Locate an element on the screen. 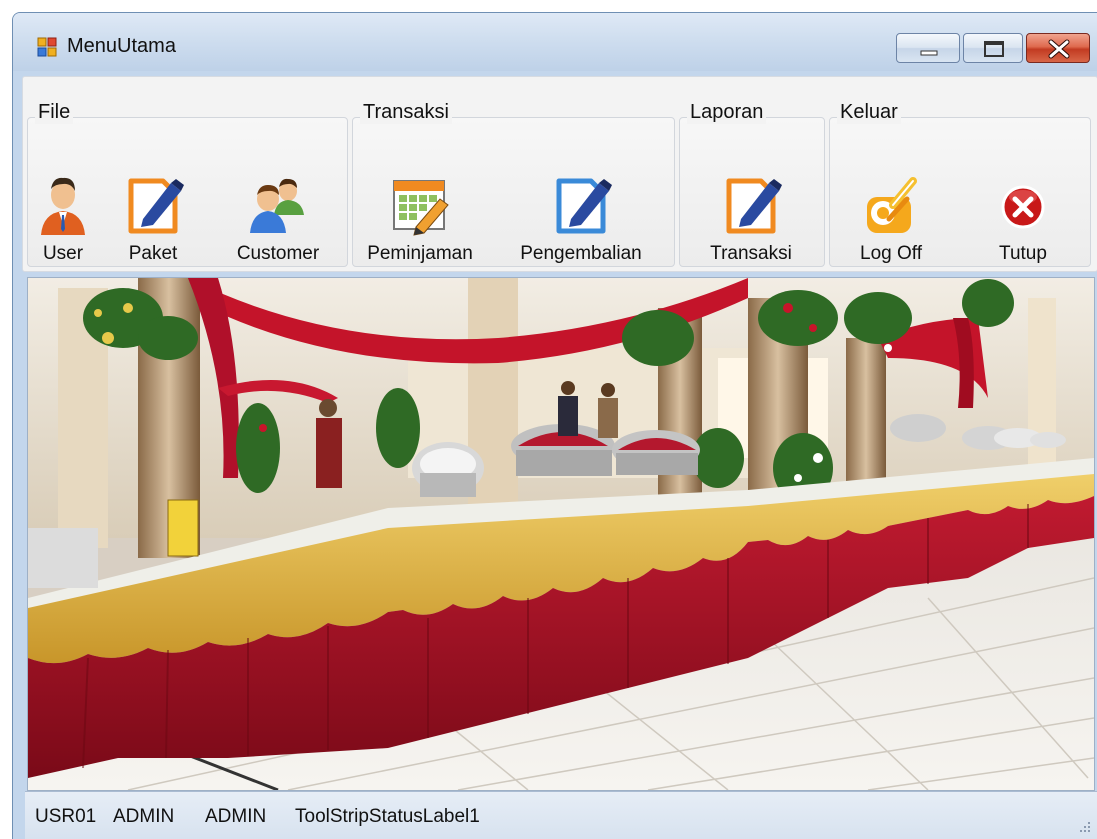 This screenshot has height=839, width=1097. pengembalian-button: Pengembalian is located at coordinates (581, 219).